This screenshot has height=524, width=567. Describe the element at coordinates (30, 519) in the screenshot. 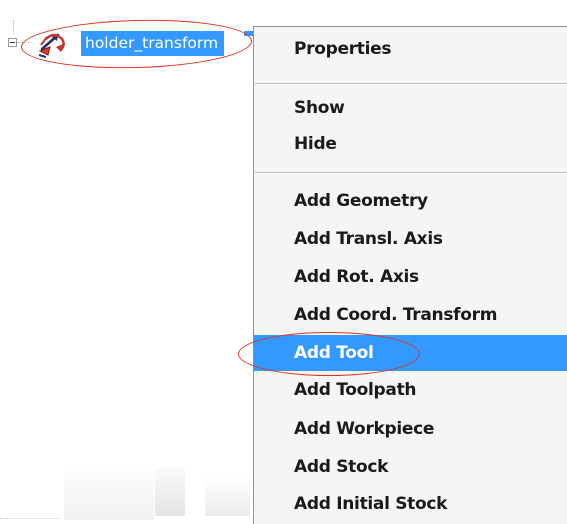

I see `background-divider` at that location.